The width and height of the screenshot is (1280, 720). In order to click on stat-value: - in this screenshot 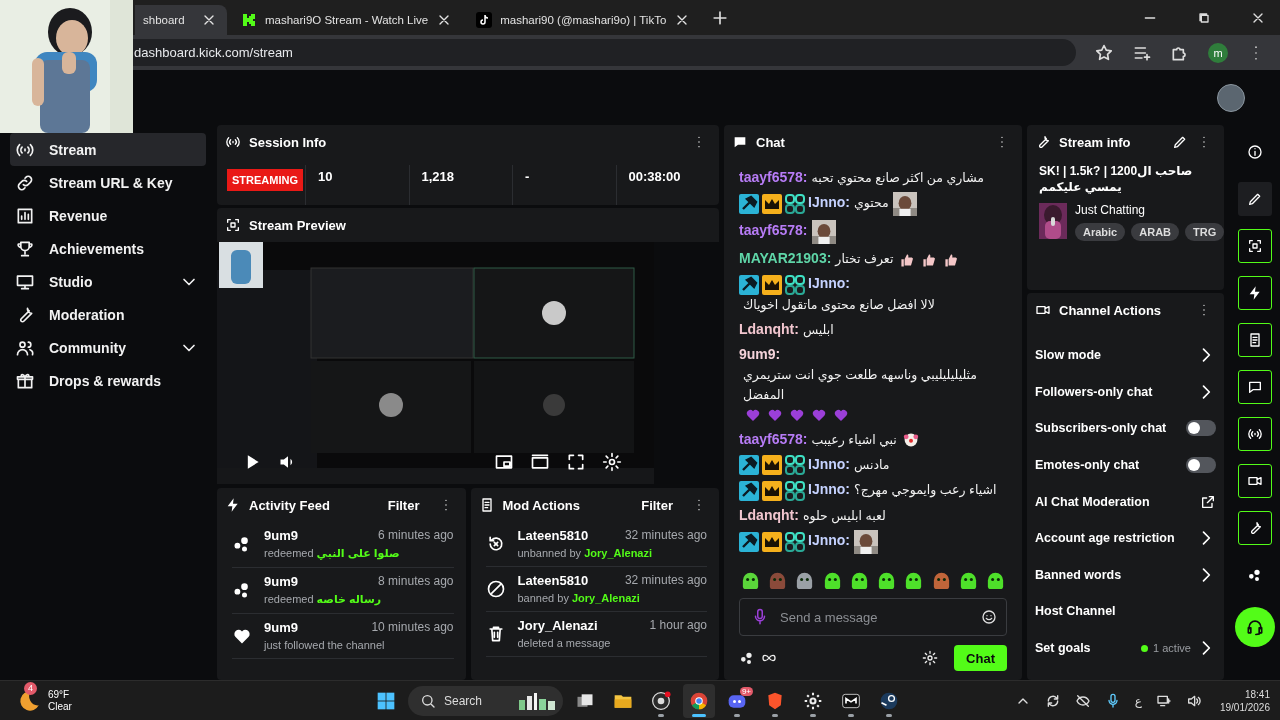, I will do `click(527, 176)`.